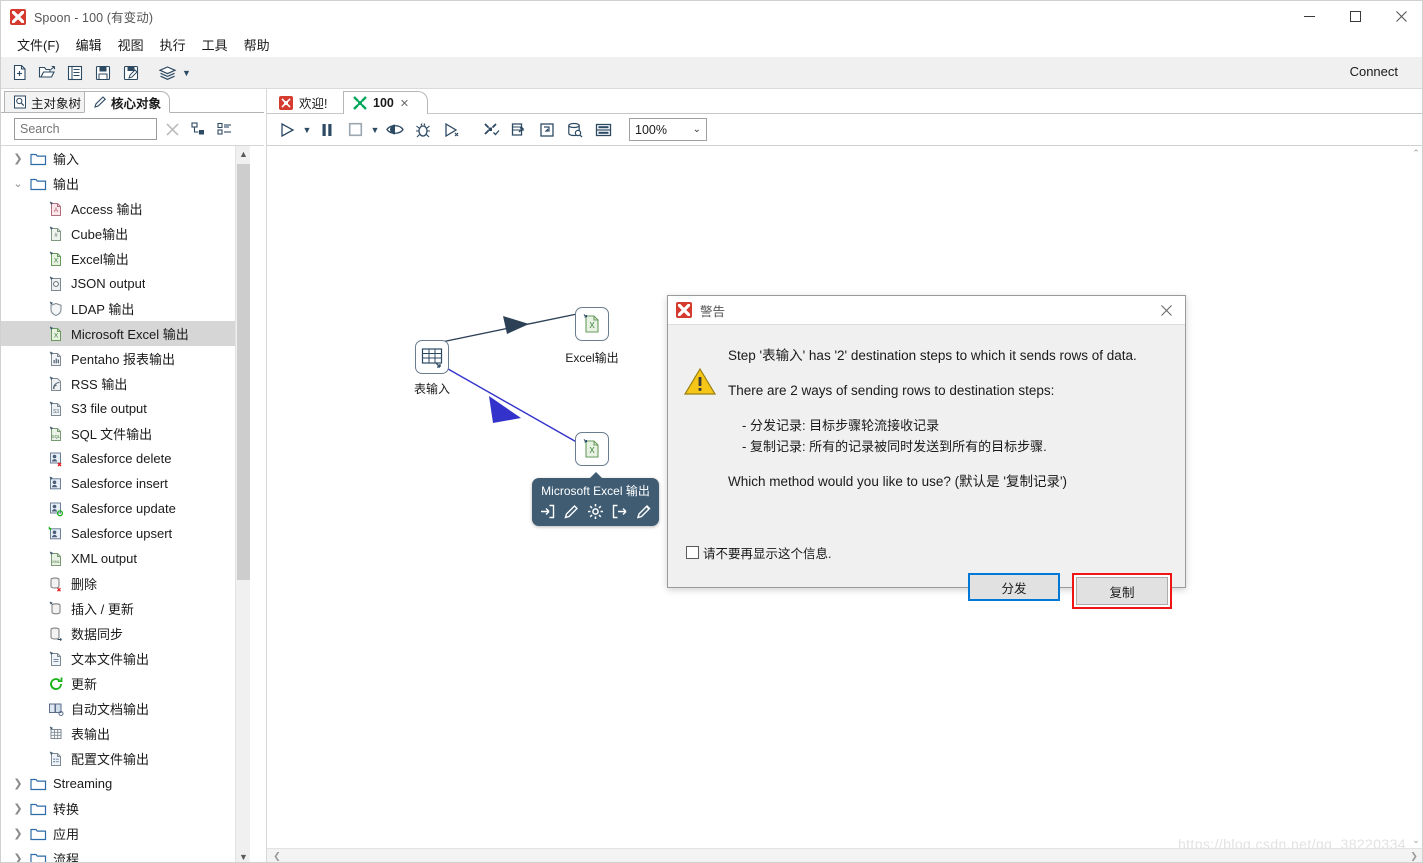 Image resolution: width=1423 pixels, height=863 pixels. Describe the element at coordinates (47, 102) in the screenshot. I see `tab-main-object-tree: 主对象树` at that location.